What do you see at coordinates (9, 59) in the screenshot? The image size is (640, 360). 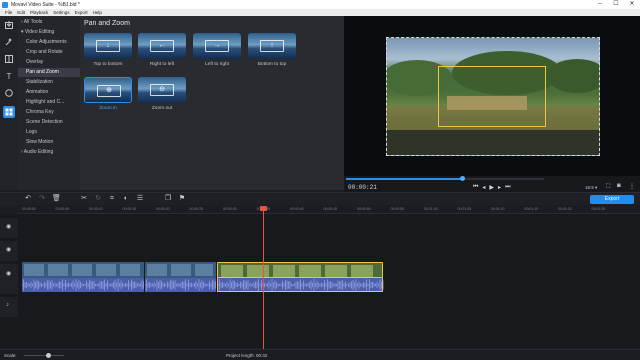 I see `transitions-icon` at bounding box center [9, 59].